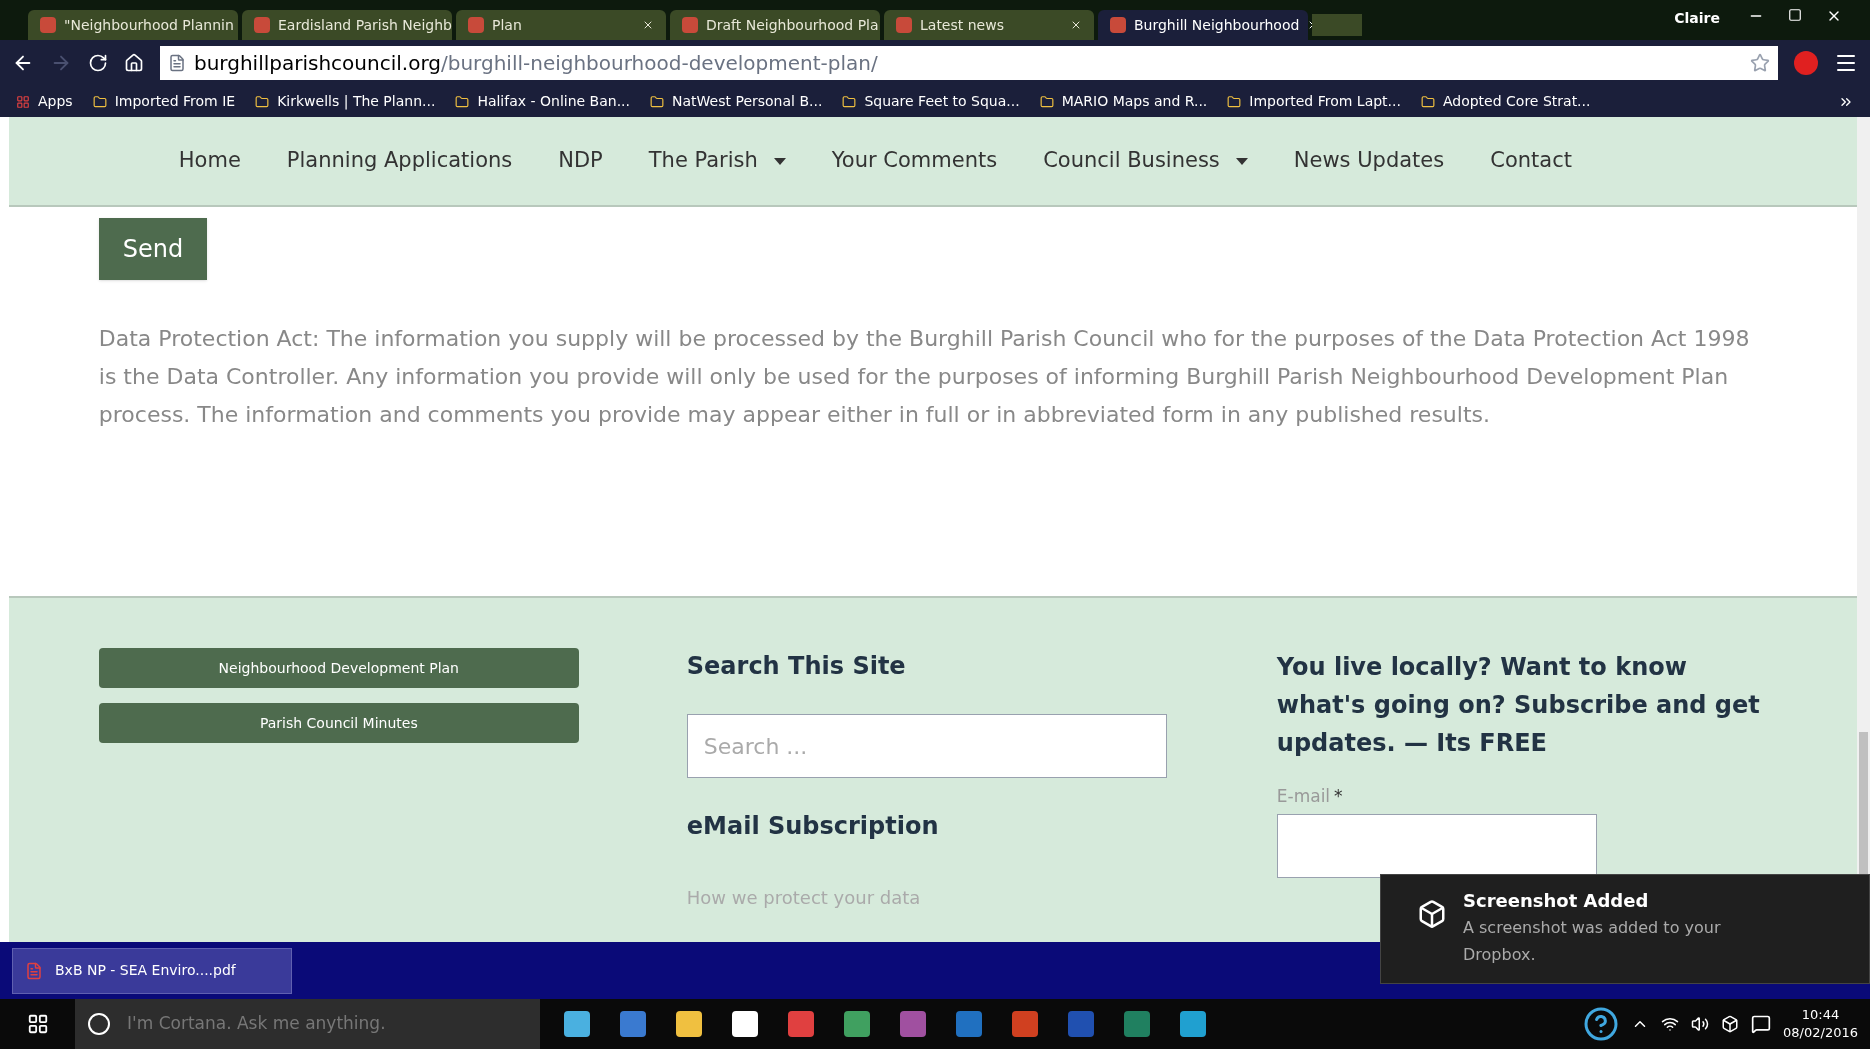  I want to click on browser-tab: Draft Neighbourhood Pla, so click(775, 25).